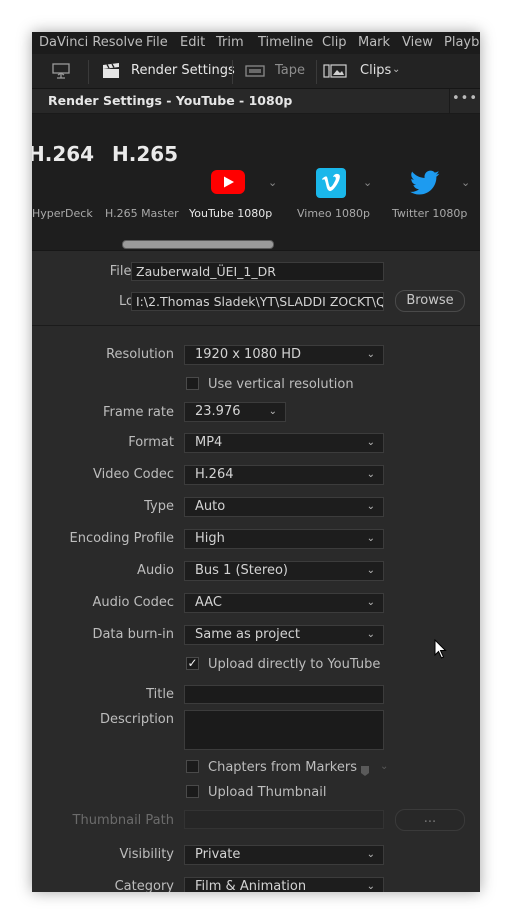  What do you see at coordinates (334, 42) in the screenshot?
I see `menu-clip: Clip` at bounding box center [334, 42].